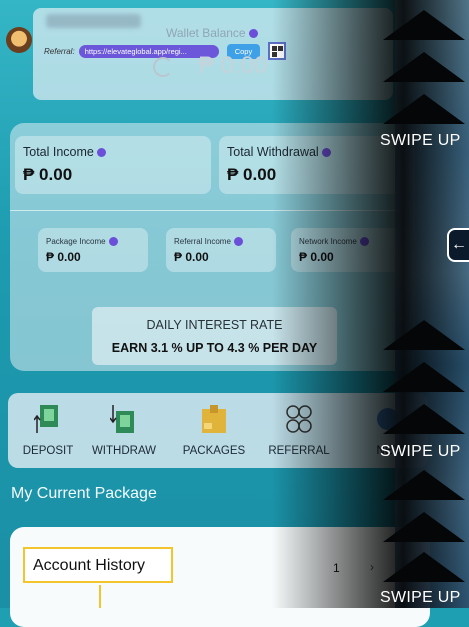 This screenshot has width=469, height=627. Describe the element at coordinates (212, 33) in the screenshot. I see `wallet-balance-label: Wallet Balance` at that location.